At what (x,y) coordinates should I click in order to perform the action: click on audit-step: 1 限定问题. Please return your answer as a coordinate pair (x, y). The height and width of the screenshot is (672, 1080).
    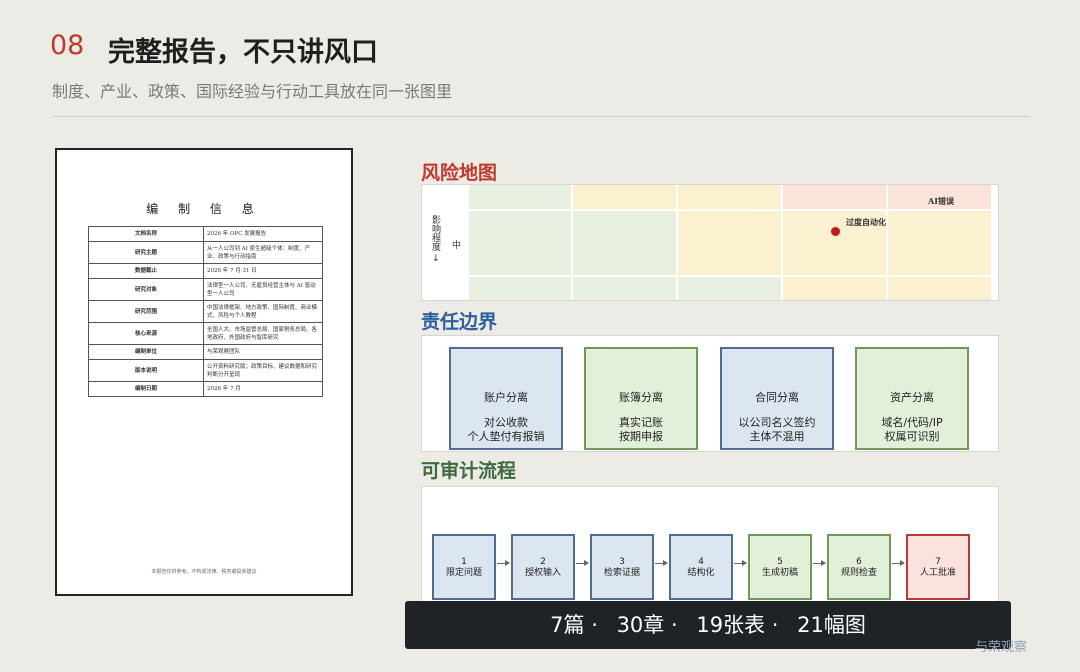
    Looking at the image, I should click on (464, 567).